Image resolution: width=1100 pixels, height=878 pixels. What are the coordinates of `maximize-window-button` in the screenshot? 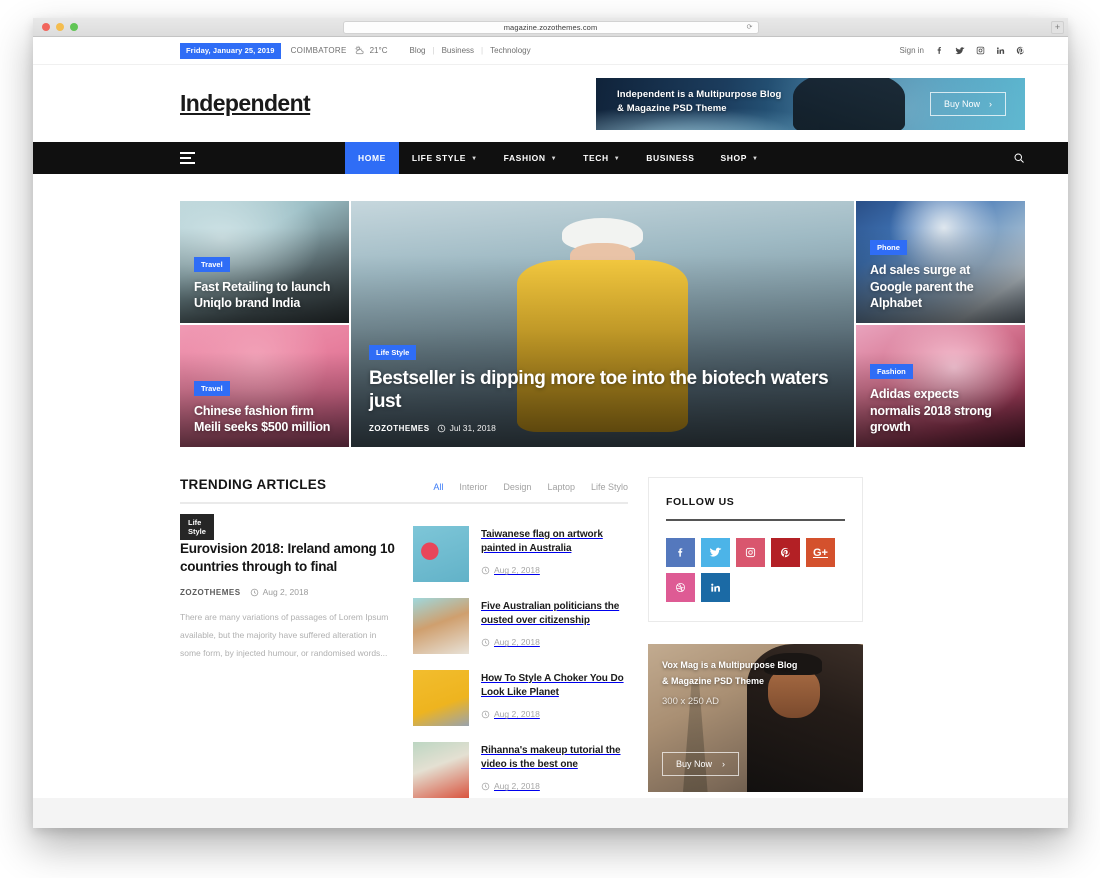 It's located at (74, 27).